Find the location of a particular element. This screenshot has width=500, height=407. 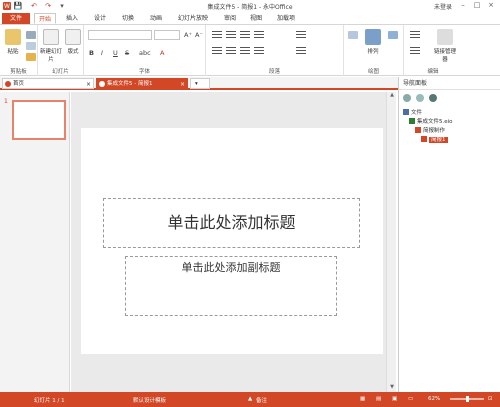

scroll-up-icon: ▲ is located at coordinates (392, 96).